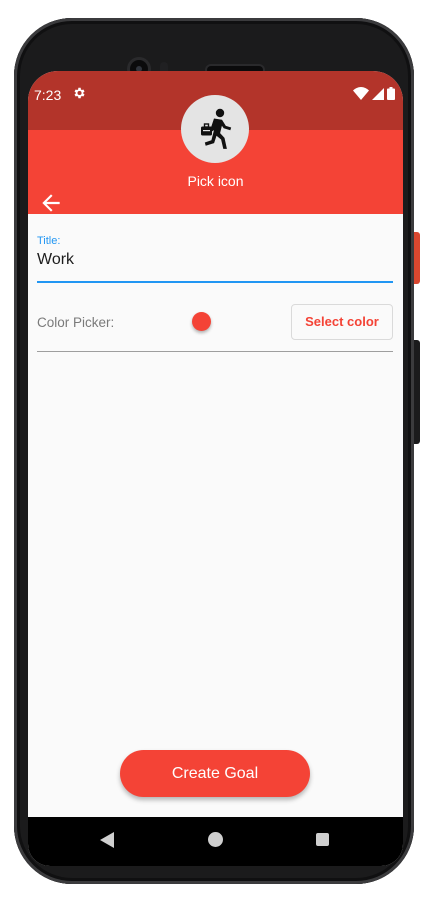  I want to click on system-nav-bar, so click(215, 841).